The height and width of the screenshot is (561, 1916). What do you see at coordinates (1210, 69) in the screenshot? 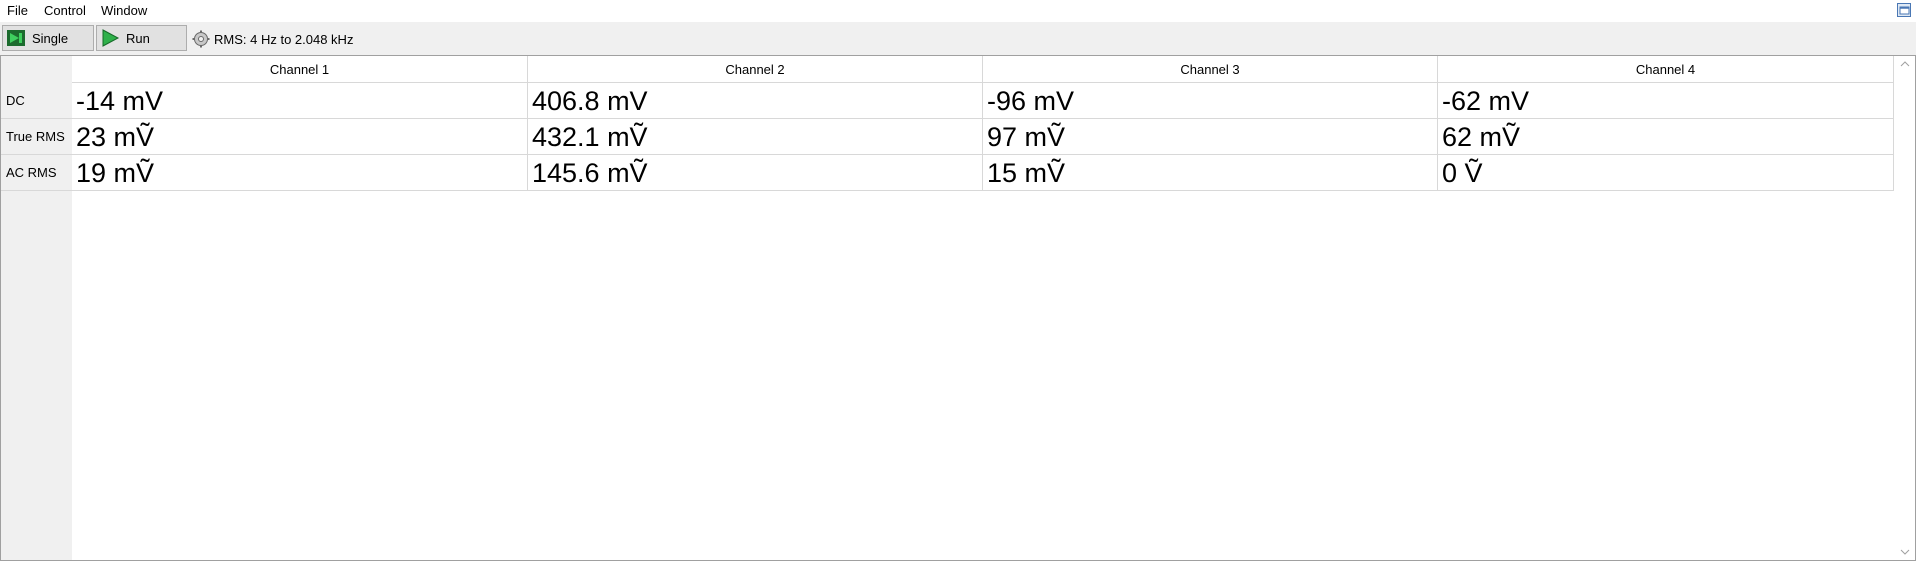
I see `column-header-channel-3: Channel 3` at bounding box center [1210, 69].